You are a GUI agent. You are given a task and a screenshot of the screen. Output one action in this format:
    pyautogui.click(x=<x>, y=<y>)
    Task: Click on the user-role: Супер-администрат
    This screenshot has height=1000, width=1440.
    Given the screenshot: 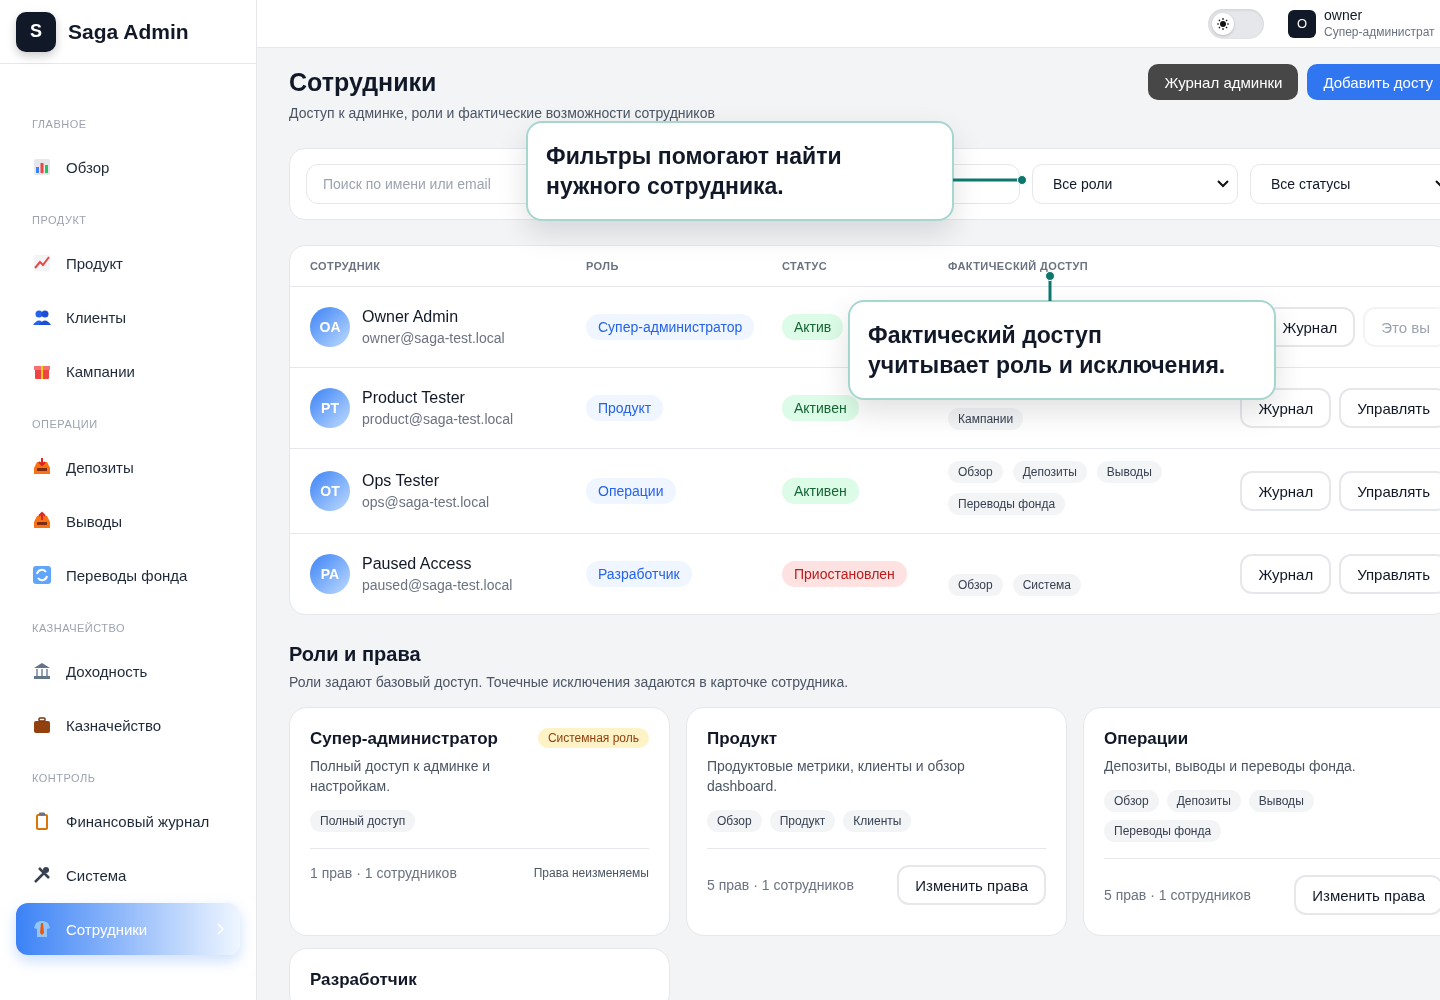 What is the action you would take?
    pyautogui.click(x=1379, y=32)
    